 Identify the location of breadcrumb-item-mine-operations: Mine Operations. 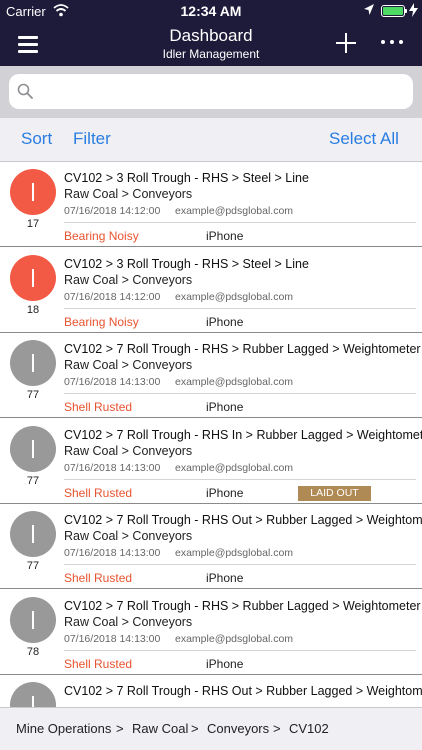
(63, 728).